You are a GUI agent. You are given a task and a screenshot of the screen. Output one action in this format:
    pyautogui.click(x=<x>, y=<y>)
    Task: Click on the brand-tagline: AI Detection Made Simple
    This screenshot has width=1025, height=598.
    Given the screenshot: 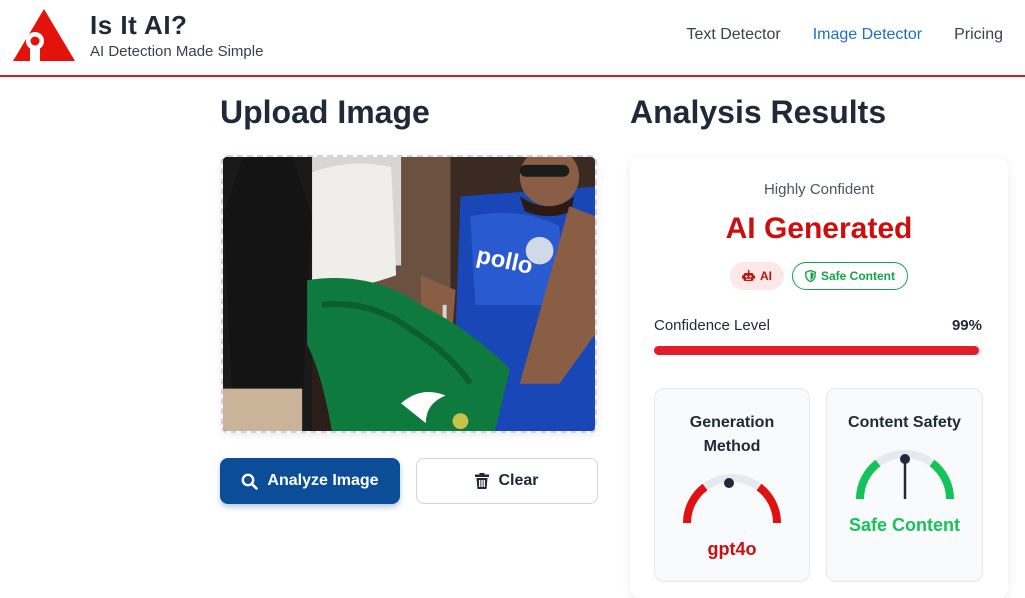 What is the action you would take?
    pyautogui.click(x=177, y=51)
    